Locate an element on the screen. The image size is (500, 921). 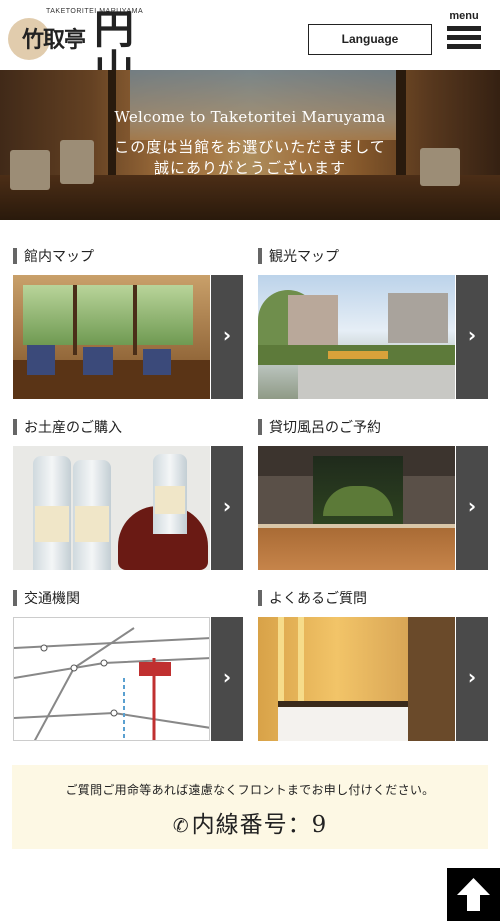
bath-edge is located at coordinates (356, 526).